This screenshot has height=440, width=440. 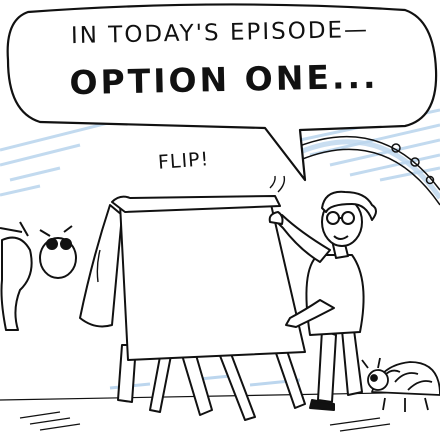 What do you see at coordinates (400, 384) in the screenshot?
I see `bug-creature` at bounding box center [400, 384].